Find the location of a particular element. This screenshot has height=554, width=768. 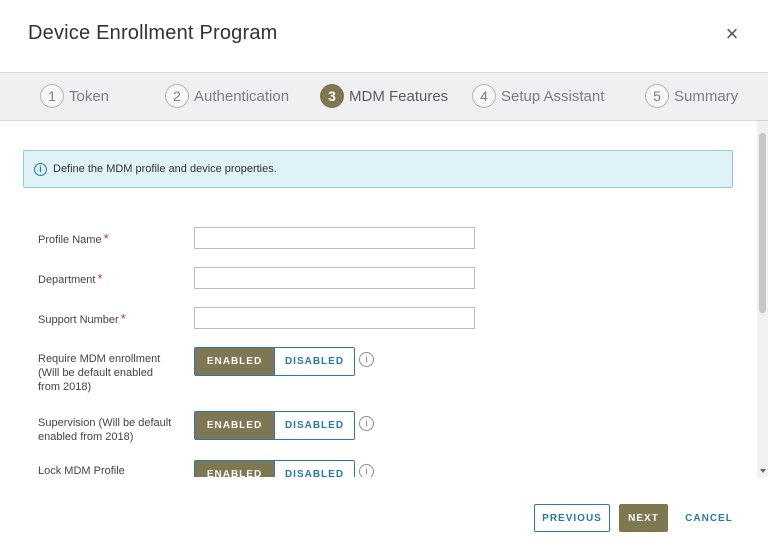

lock-mdm-label: Lock MDM Profile is located at coordinates (81, 470).